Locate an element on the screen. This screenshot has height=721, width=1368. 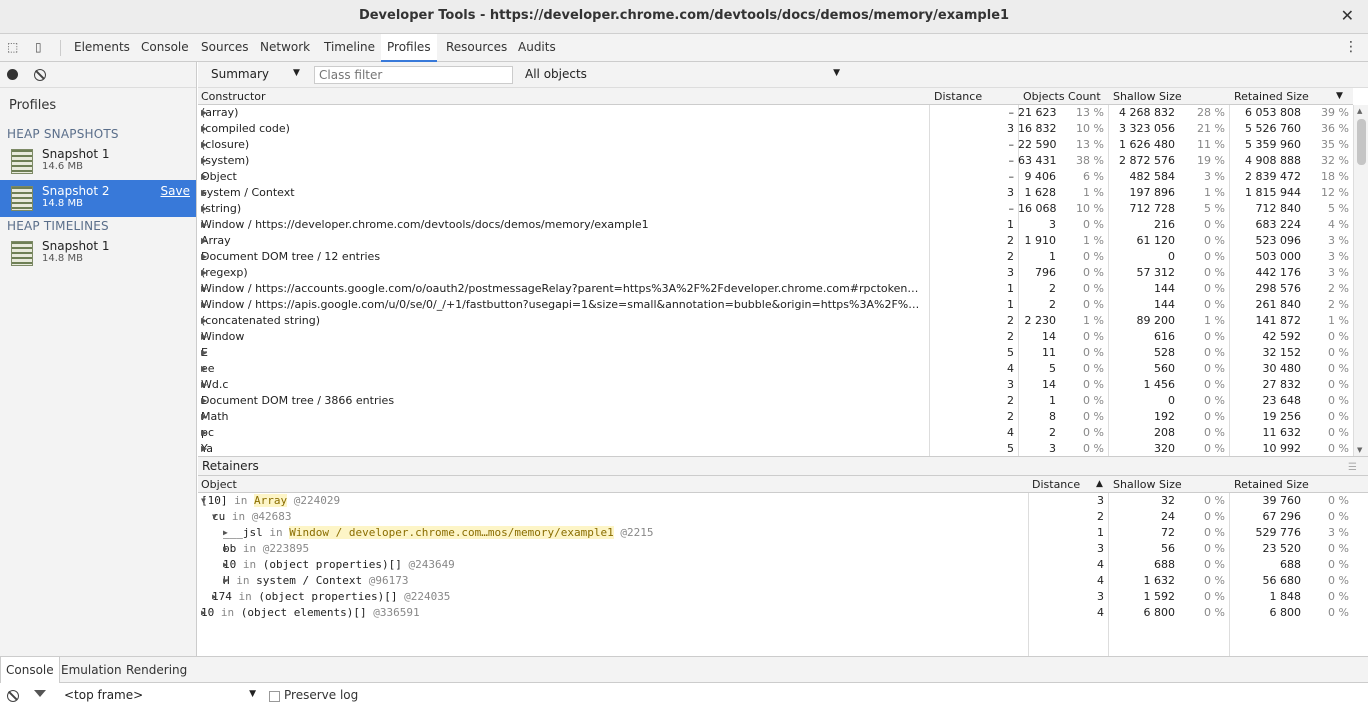
retainer-object: ▼ [10] in Array @224029 is located at coordinates (601, 501).